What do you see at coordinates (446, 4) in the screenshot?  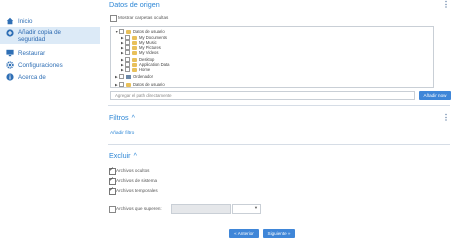 I see `source-more-icon: ⋮` at bounding box center [446, 4].